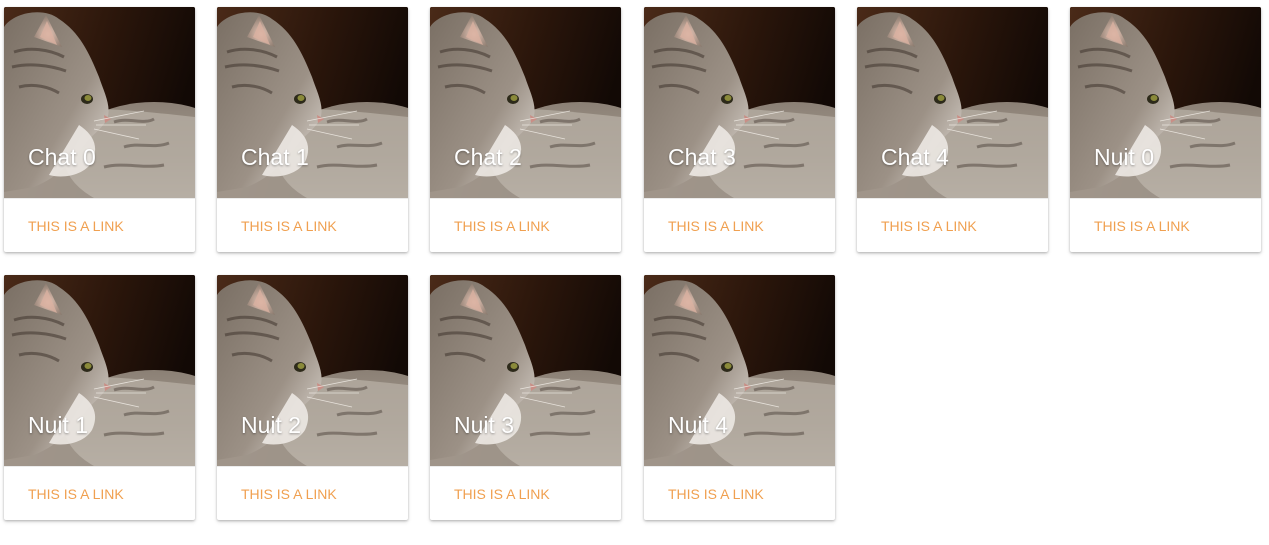 The image size is (1269, 545). Describe the element at coordinates (275, 157) in the screenshot. I see `card-title: Chat 1` at that location.